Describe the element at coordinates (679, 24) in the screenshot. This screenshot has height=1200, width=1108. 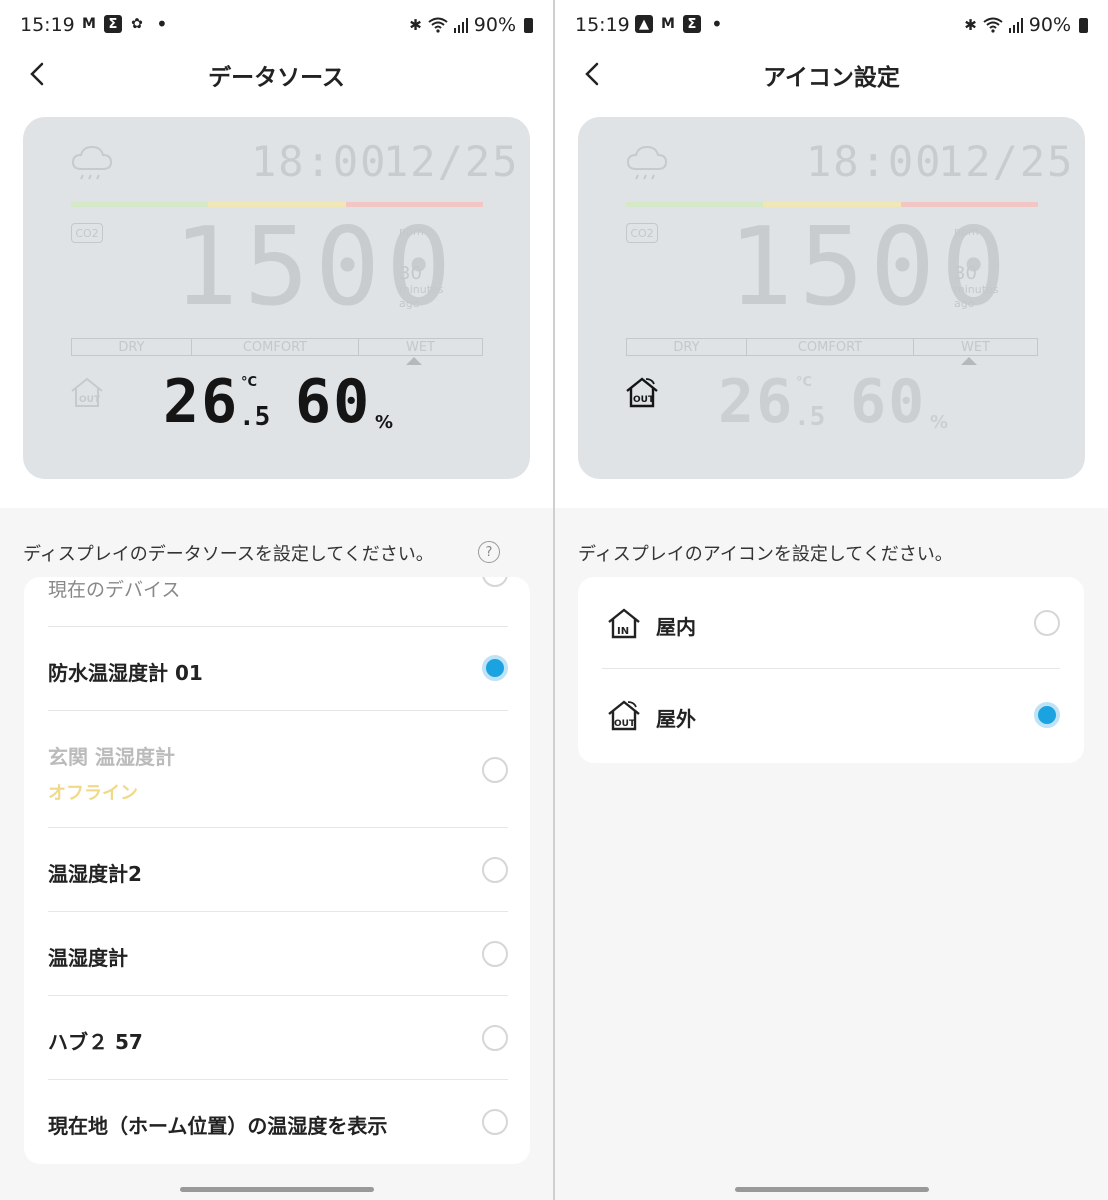
I see `notification-icons: ▲ M Σ •` at that location.